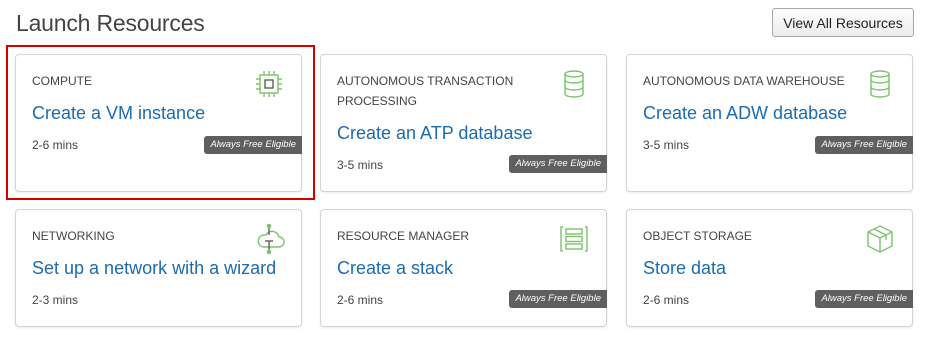 The height and width of the screenshot is (339, 926). What do you see at coordinates (843, 22) in the screenshot?
I see `view-all-resources-button: View All Resources` at bounding box center [843, 22].